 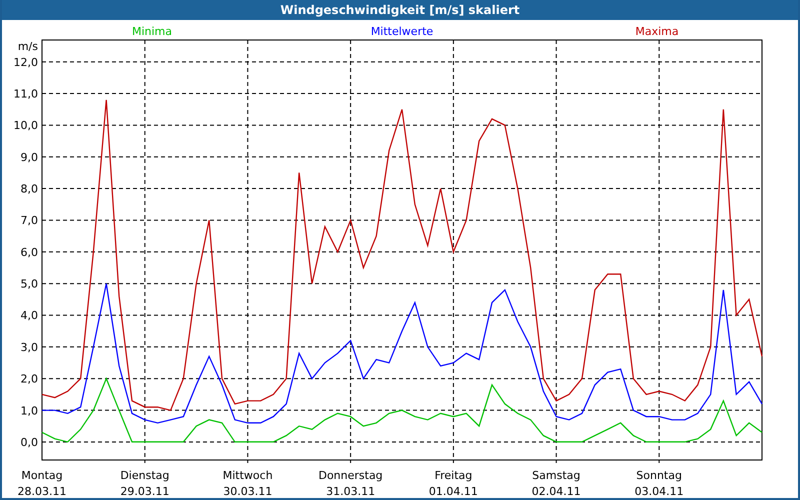 I want to click on y-axis-label: 9,0, so click(x=29, y=157).